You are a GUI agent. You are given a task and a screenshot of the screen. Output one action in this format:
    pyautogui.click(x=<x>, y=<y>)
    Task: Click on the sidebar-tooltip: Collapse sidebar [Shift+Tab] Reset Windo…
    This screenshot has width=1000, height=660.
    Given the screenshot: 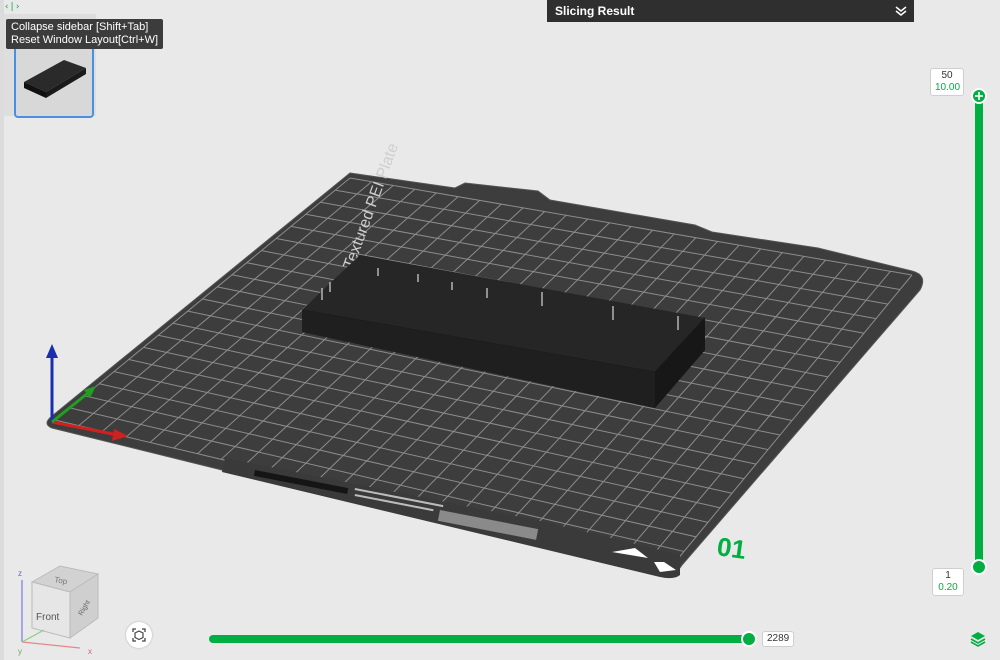 What is the action you would take?
    pyautogui.click(x=85, y=34)
    